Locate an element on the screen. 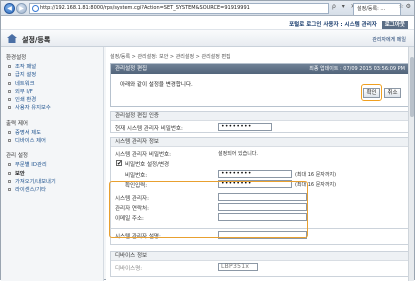 This screenshot has height=281, width=415. home-icon is located at coordinates (12, 38).